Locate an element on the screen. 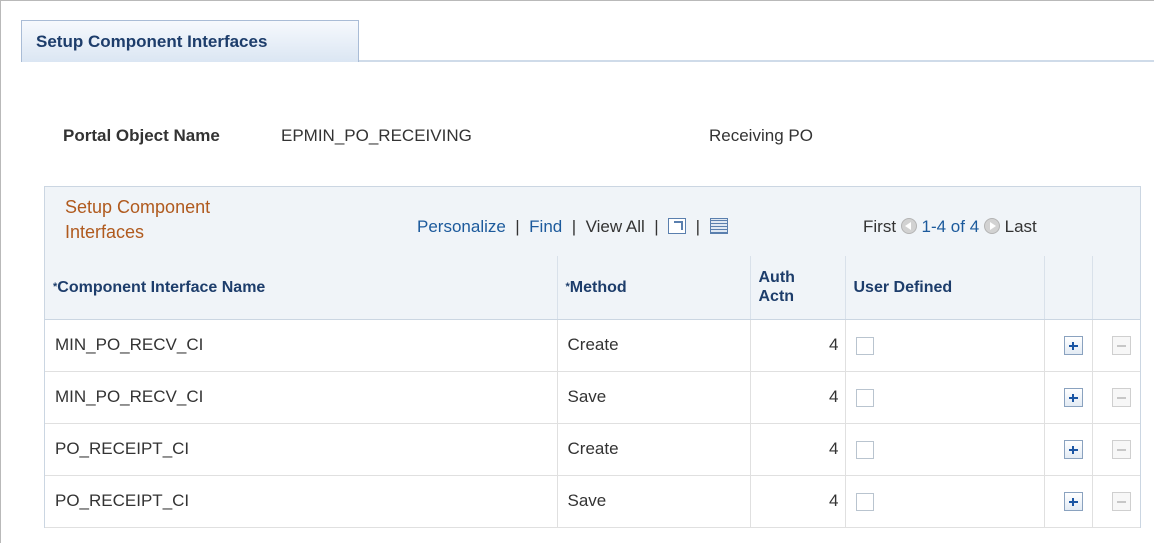 The height and width of the screenshot is (543, 1154). grid-pagination: First 1-4 of 4 Last is located at coordinates (950, 227).